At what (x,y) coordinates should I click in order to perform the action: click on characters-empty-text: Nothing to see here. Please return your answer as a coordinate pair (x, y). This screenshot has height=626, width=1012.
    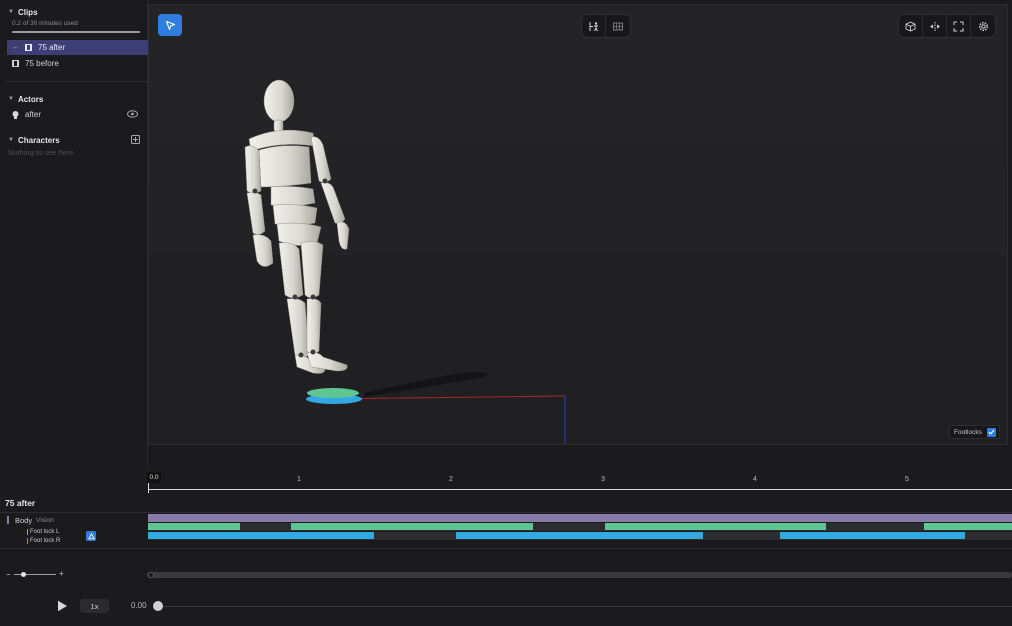
    Looking at the image, I should click on (41, 152).